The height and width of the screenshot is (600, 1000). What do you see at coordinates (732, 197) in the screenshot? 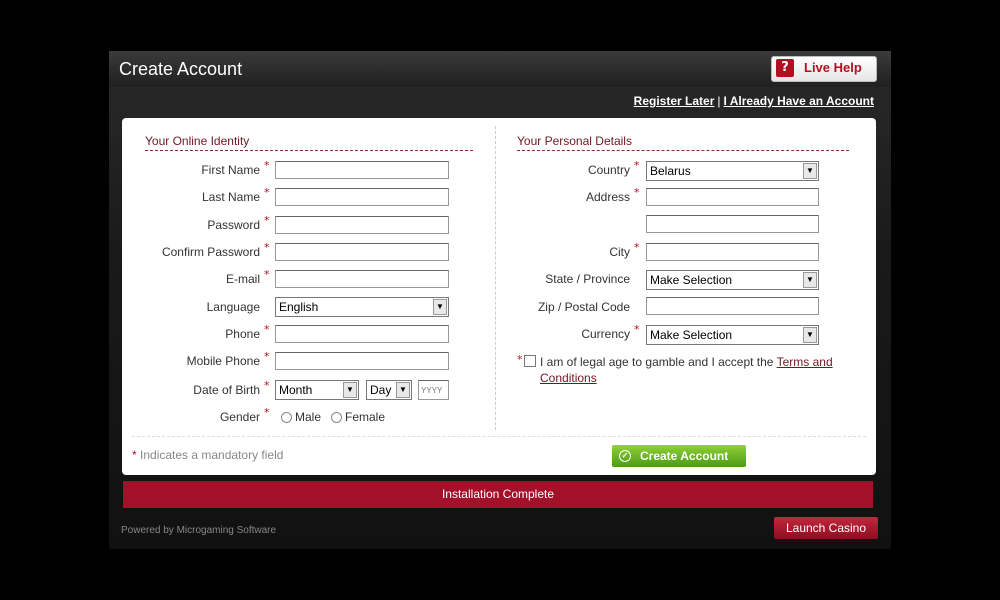
I see `address-line1-input` at bounding box center [732, 197].